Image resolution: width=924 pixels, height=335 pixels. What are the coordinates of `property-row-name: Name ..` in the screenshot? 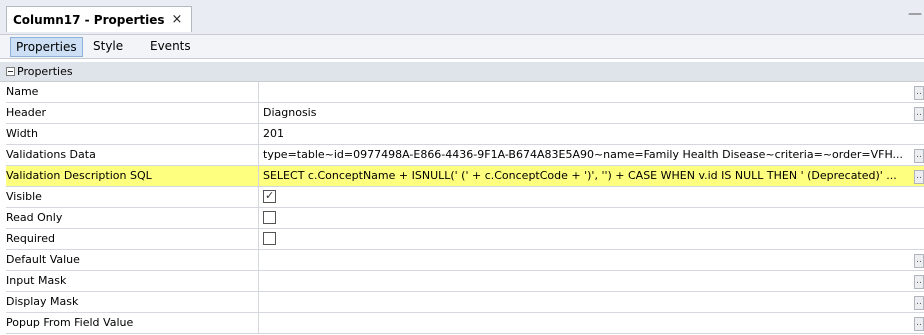 It's located at (465, 92).